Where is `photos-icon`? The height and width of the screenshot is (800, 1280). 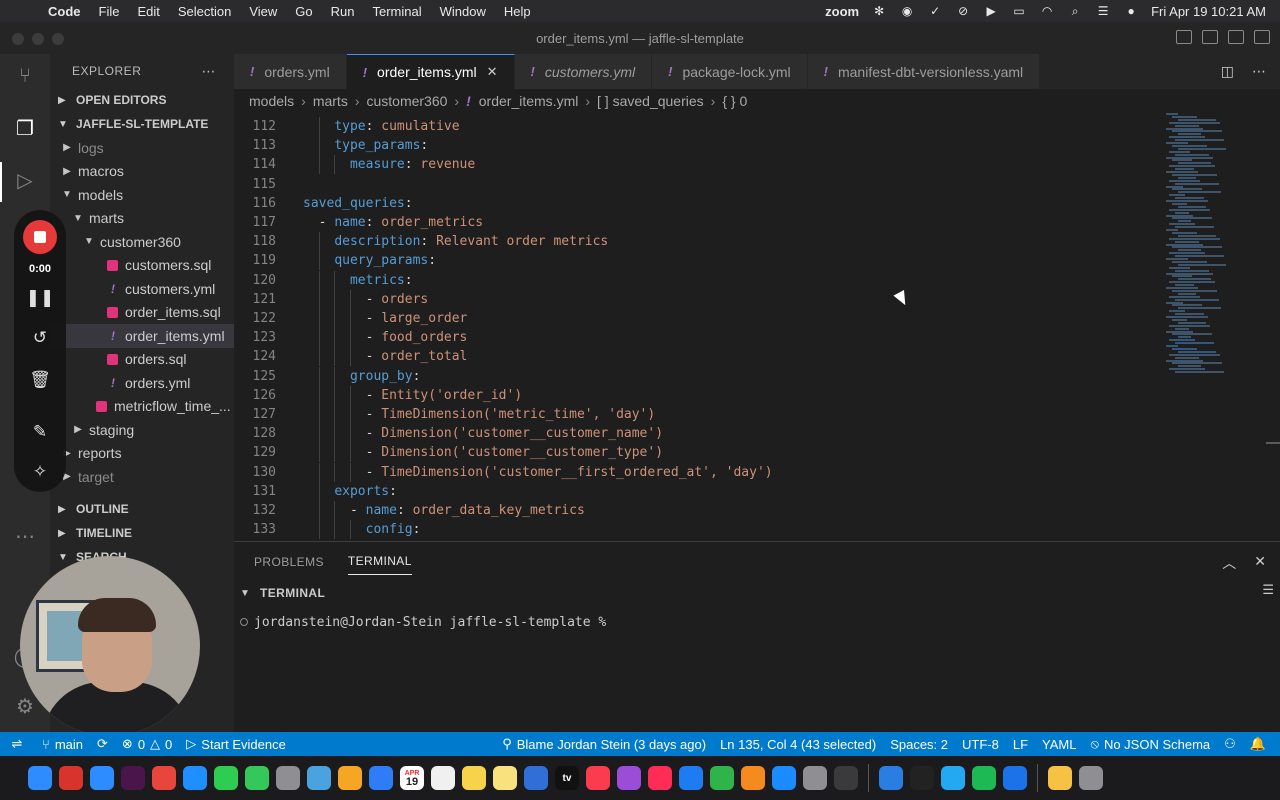 photos-icon is located at coordinates (350, 778).